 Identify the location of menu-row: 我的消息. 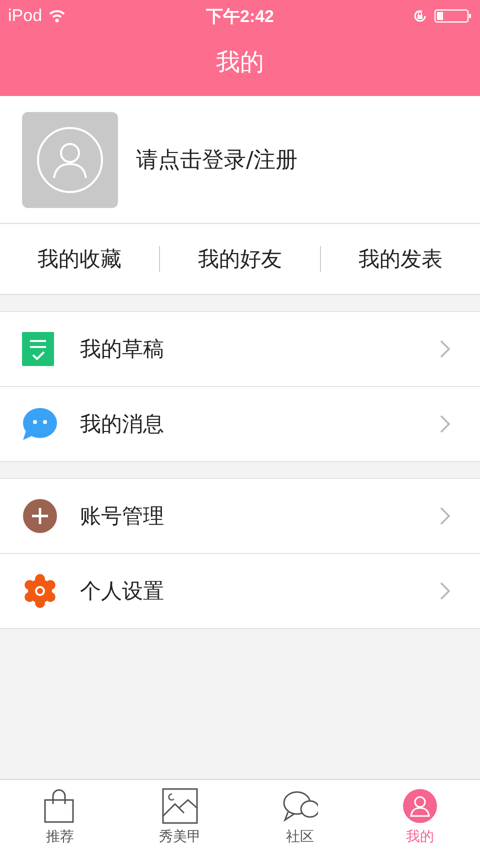
(240, 424).